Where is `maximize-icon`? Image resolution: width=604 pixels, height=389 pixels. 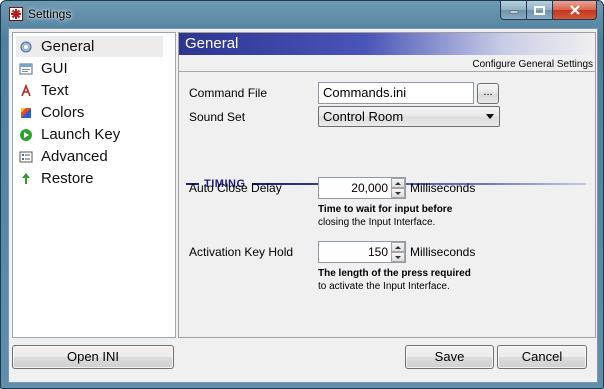 maximize-icon is located at coordinates (539, 10).